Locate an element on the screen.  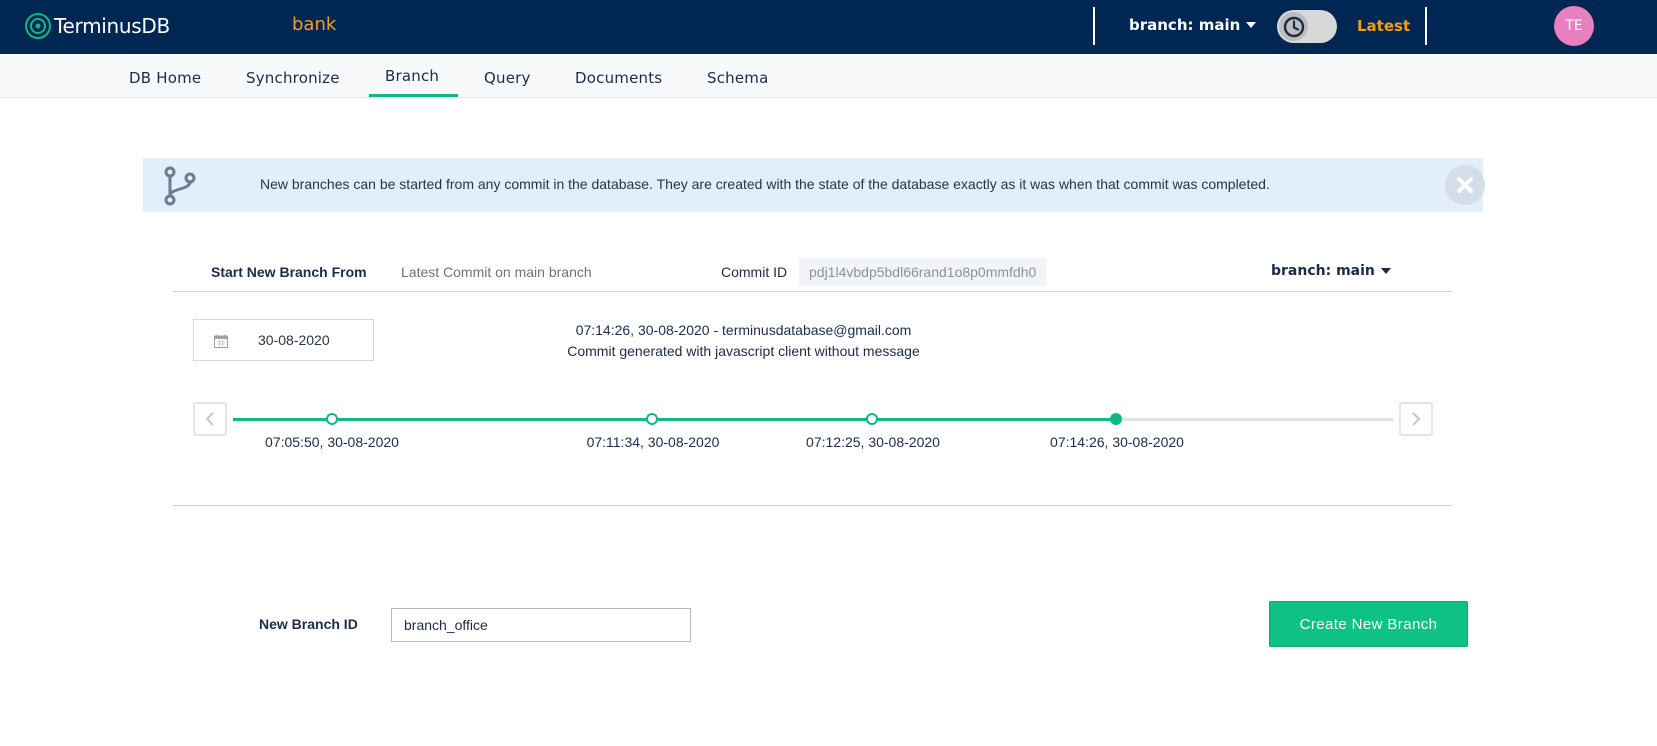
timeline-next-button is located at coordinates (1416, 419).